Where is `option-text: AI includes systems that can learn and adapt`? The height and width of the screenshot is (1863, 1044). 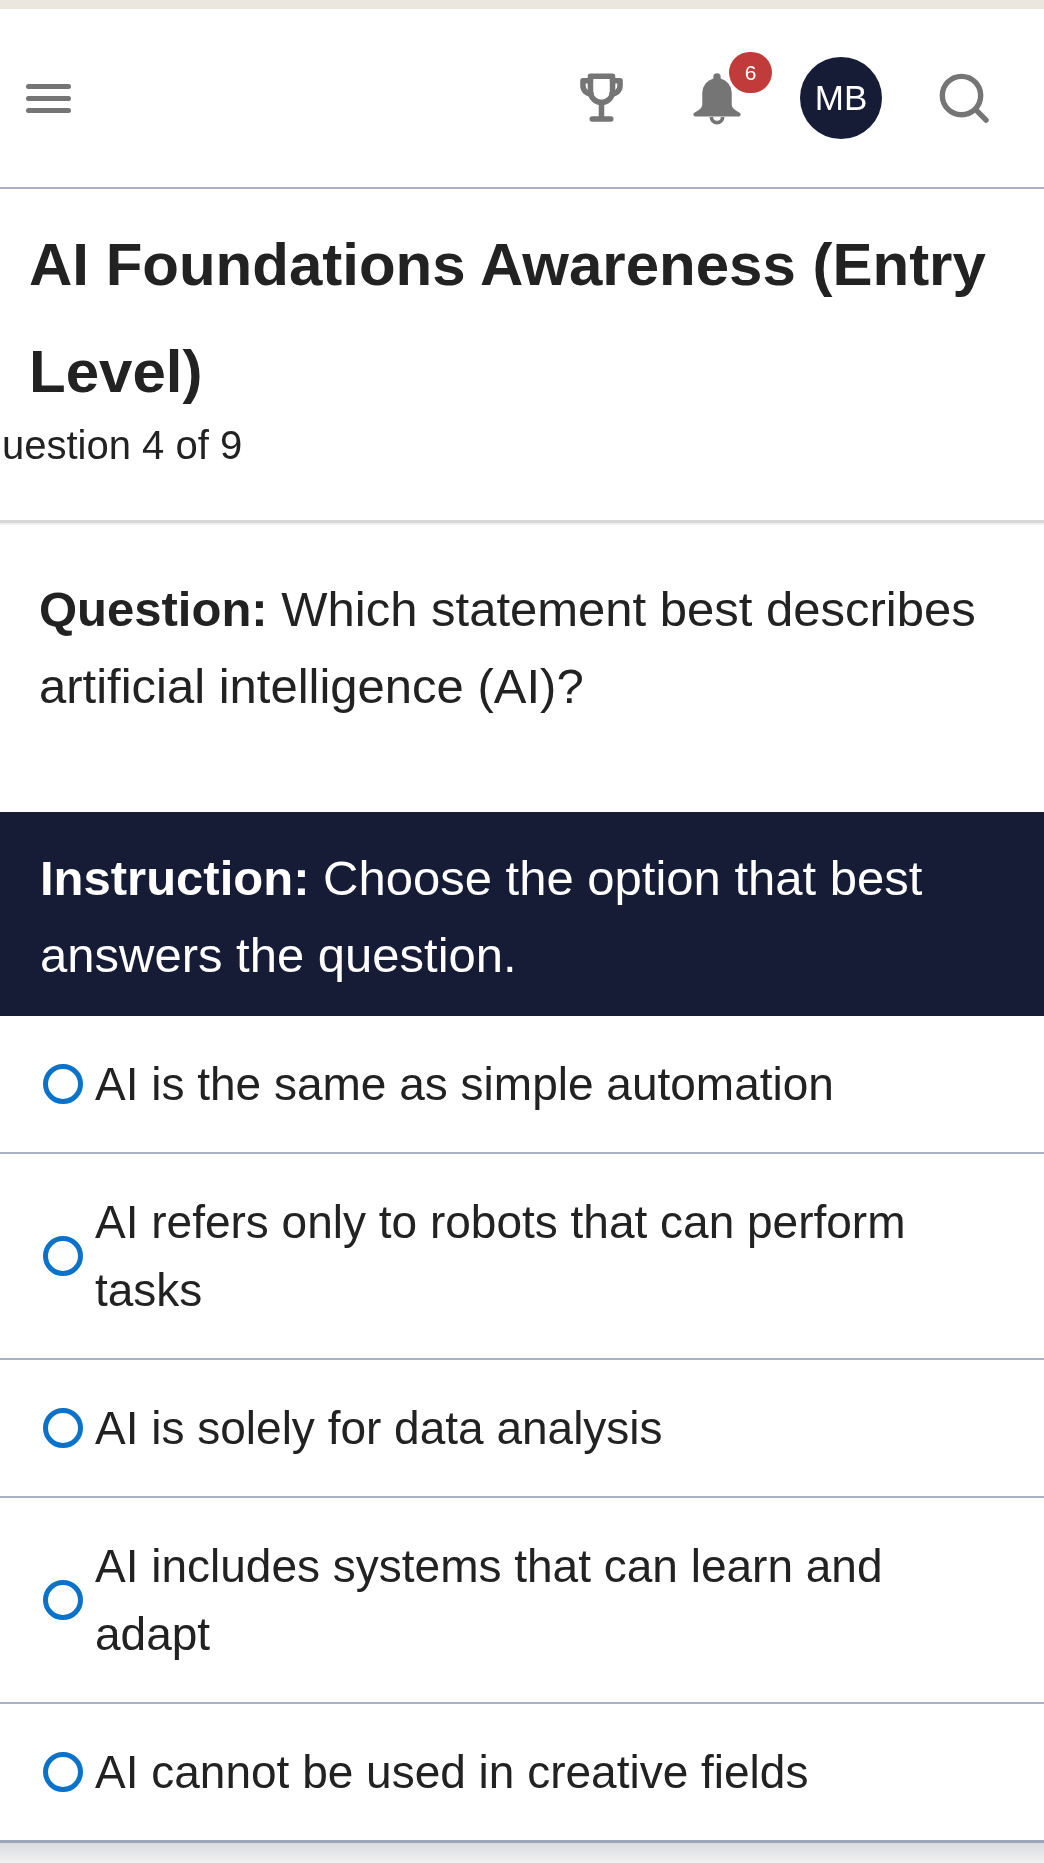 option-text: AI includes systems that can learn and adapt is located at coordinates (540, 1600).